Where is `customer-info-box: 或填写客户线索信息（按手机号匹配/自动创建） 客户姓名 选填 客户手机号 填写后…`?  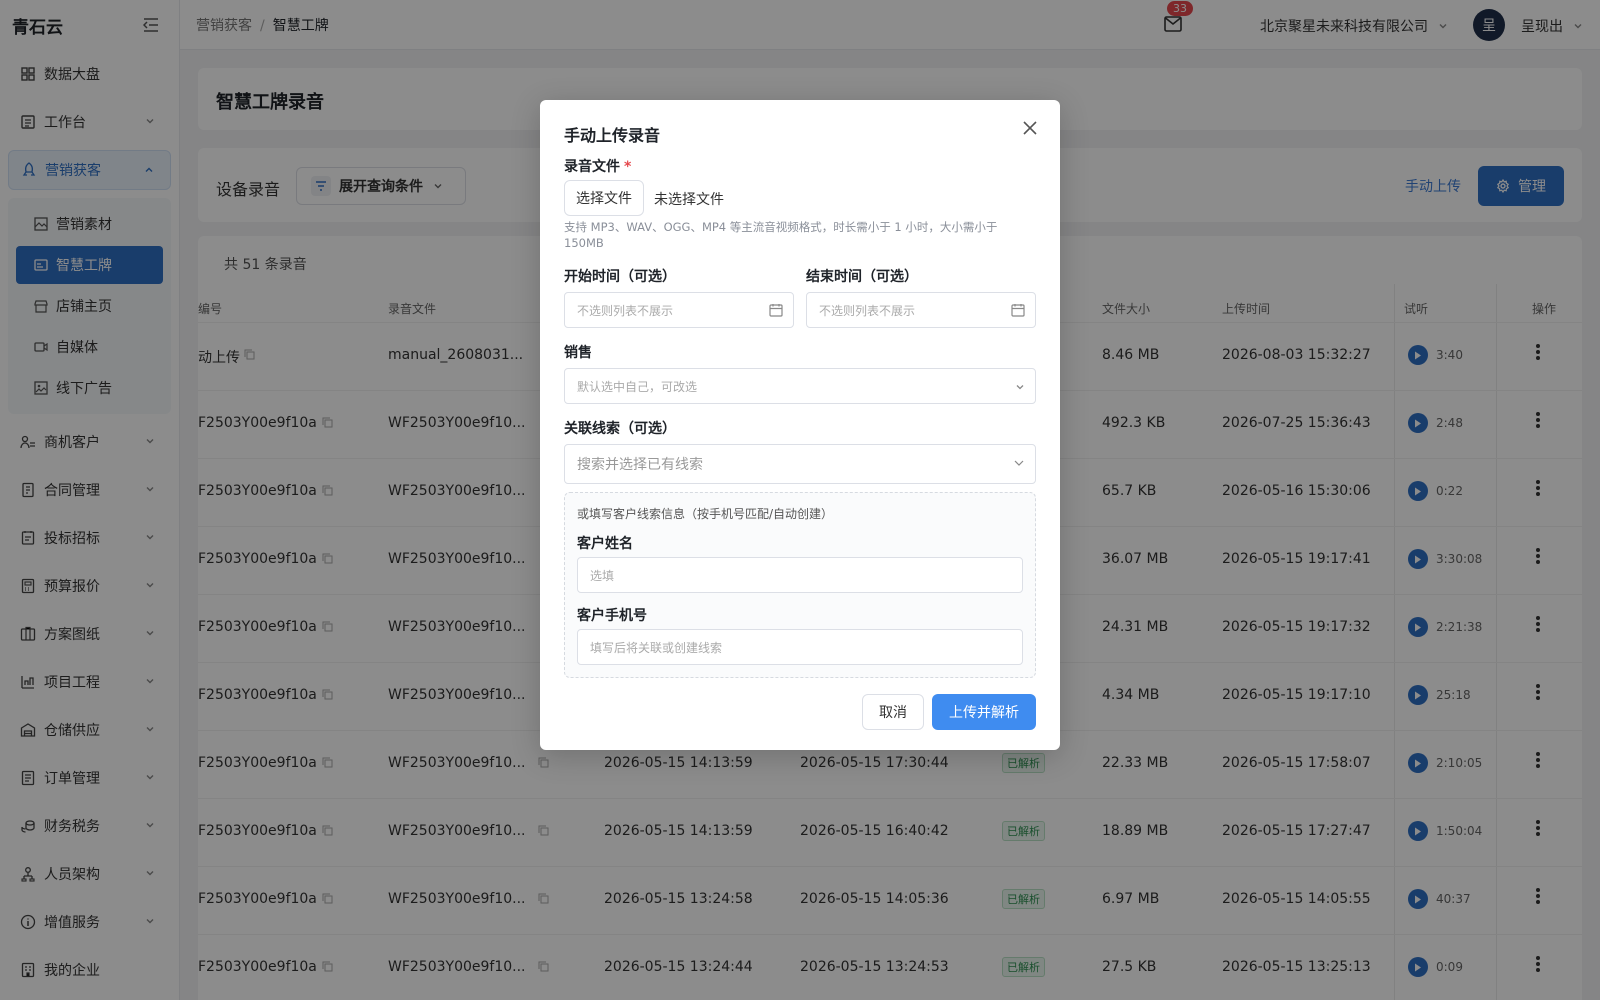
customer-info-box: 或填写客户线索信息（按手机号匹配/自动创建） 客户姓名 选填 客户手机号 填写后… is located at coordinates (800, 585).